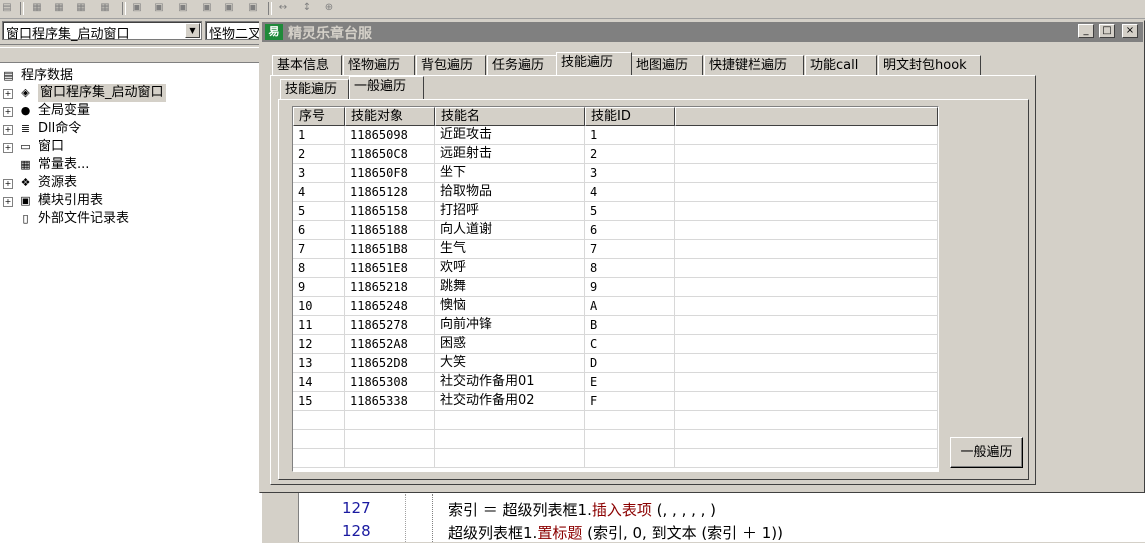 The height and width of the screenshot is (543, 1145). Describe the element at coordinates (451, 65) in the screenshot. I see `tab-main: 背包遍历` at that location.